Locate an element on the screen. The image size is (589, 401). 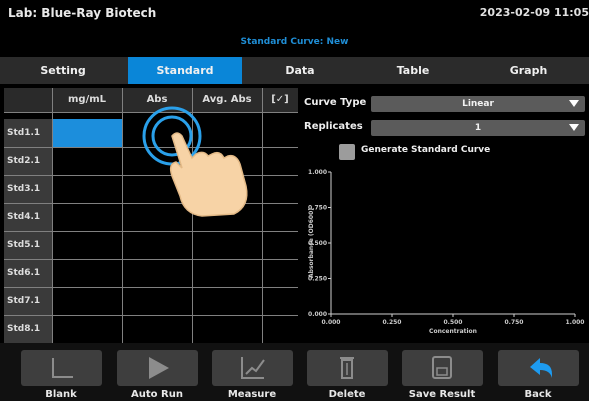
save-icon is located at coordinates (442, 367).